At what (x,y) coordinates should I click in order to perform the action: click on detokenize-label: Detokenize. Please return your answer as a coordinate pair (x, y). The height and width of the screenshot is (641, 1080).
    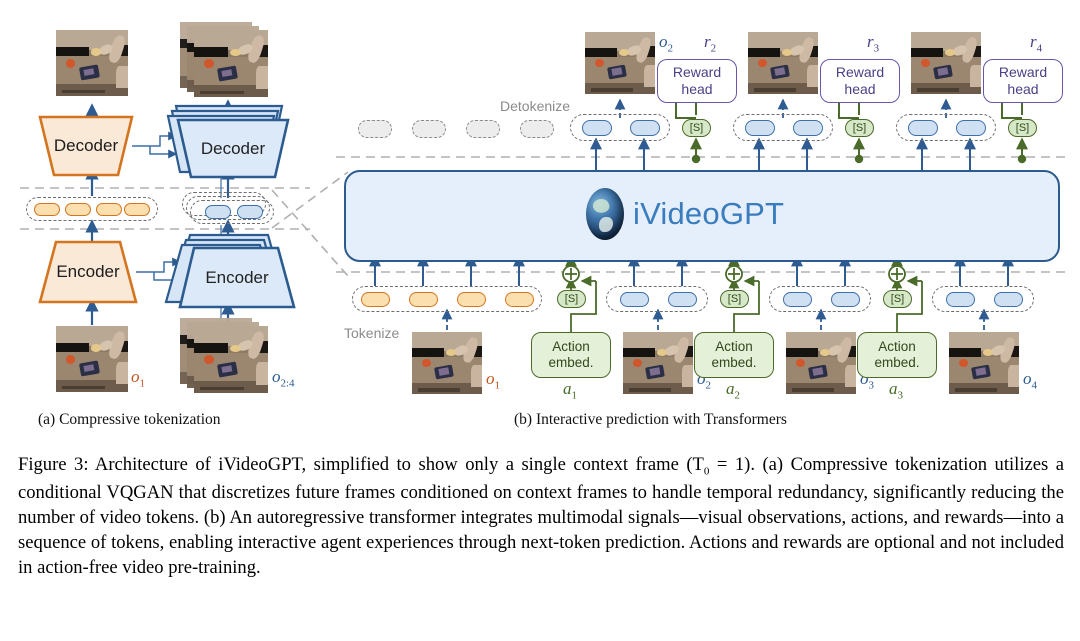
    Looking at the image, I should click on (535, 106).